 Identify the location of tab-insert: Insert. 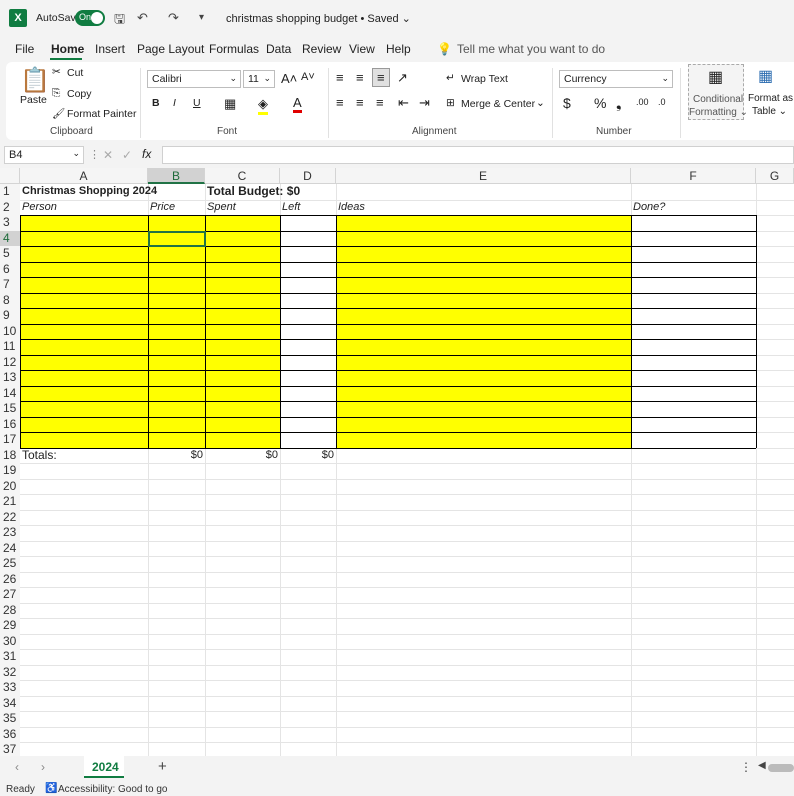
(110, 49).